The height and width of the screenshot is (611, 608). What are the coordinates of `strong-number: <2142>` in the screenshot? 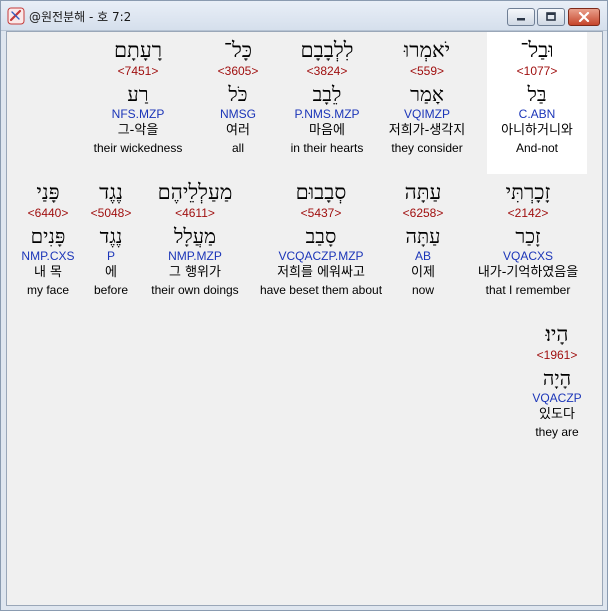 It's located at (528, 214).